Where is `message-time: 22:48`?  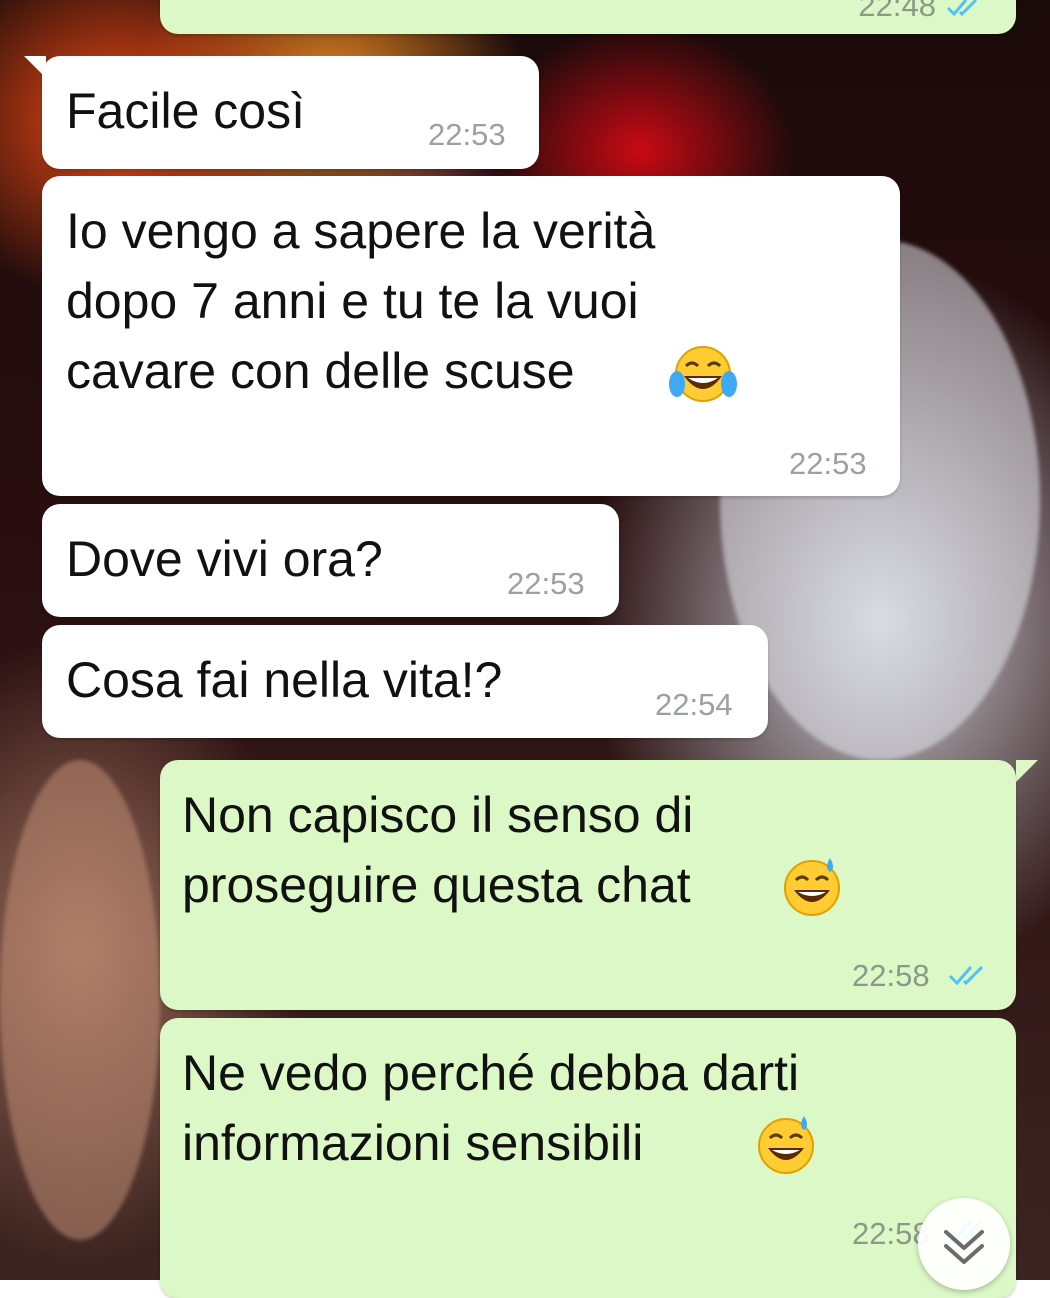 message-time: 22:48 is located at coordinates (897, 11).